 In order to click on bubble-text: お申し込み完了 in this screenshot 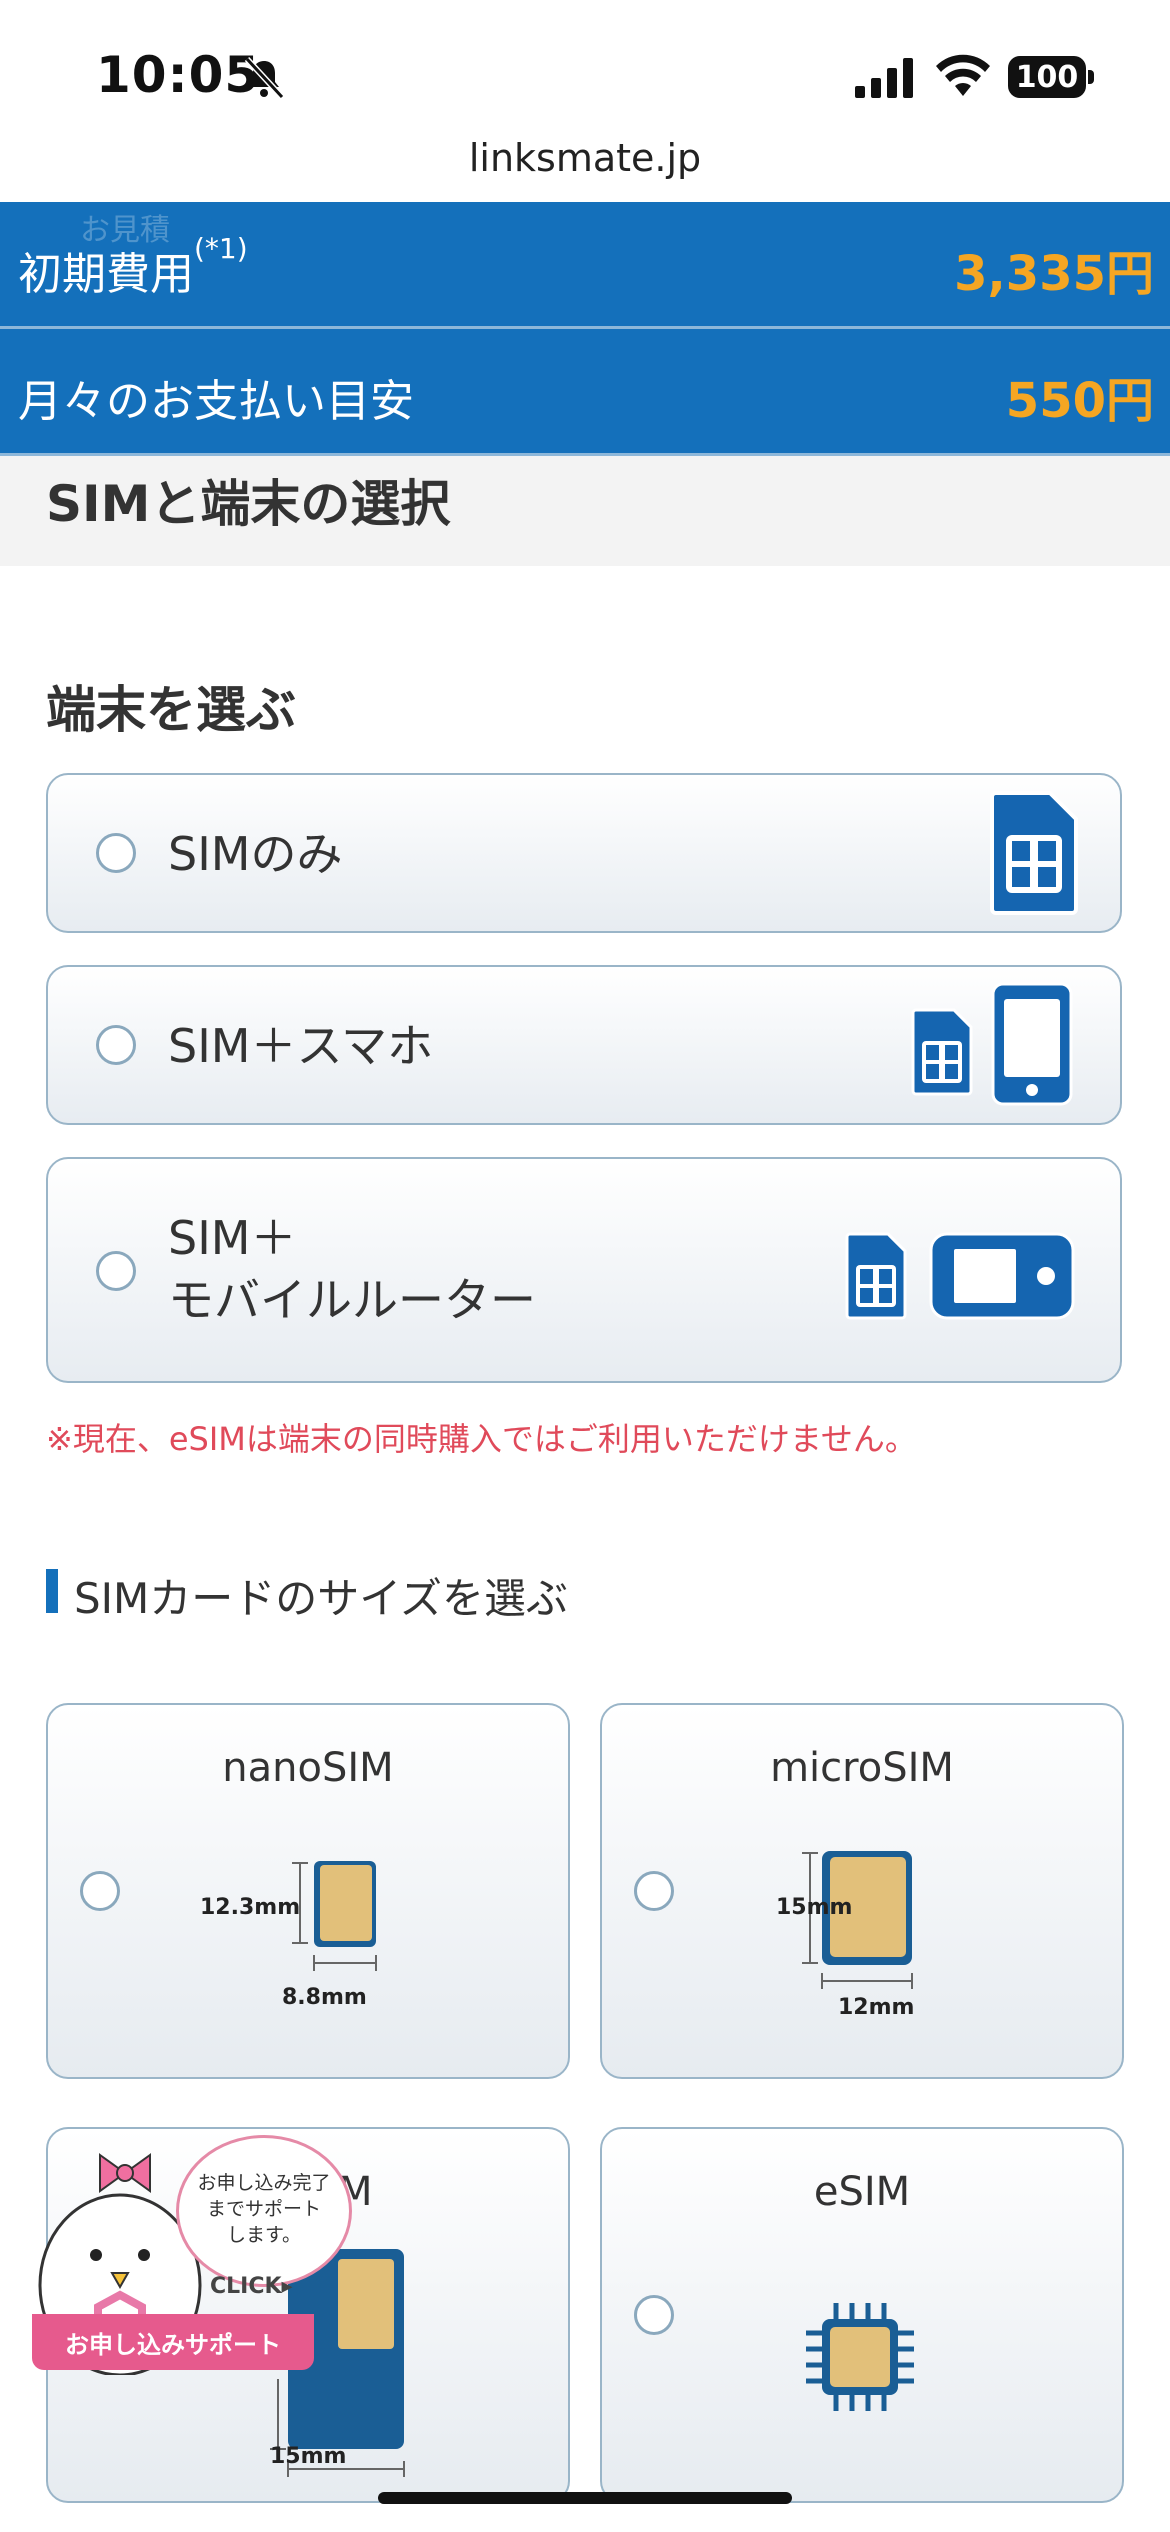, I will do `click(264, 2183)`.